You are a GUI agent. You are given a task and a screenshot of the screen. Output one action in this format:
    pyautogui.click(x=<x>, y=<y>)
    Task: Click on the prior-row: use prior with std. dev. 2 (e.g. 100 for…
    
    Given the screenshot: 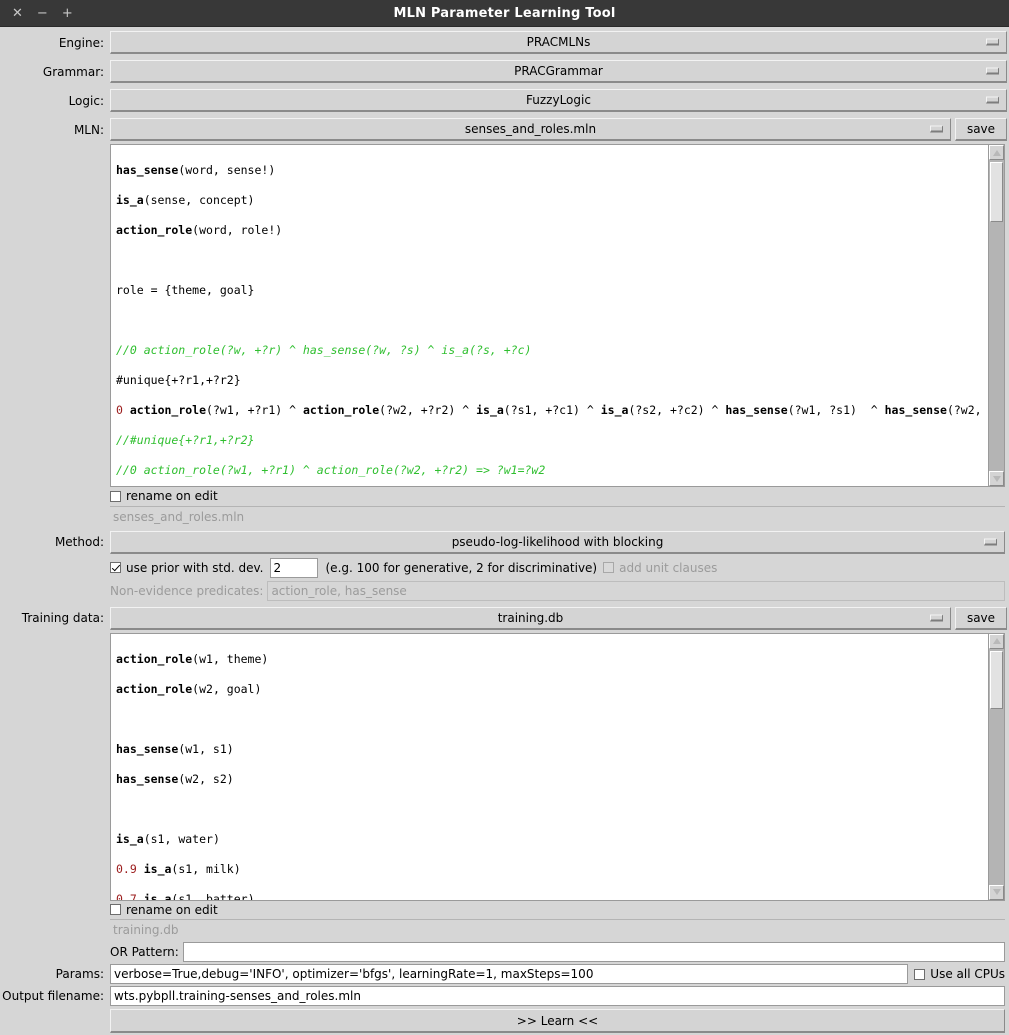 What is the action you would take?
    pyautogui.click(x=504, y=567)
    